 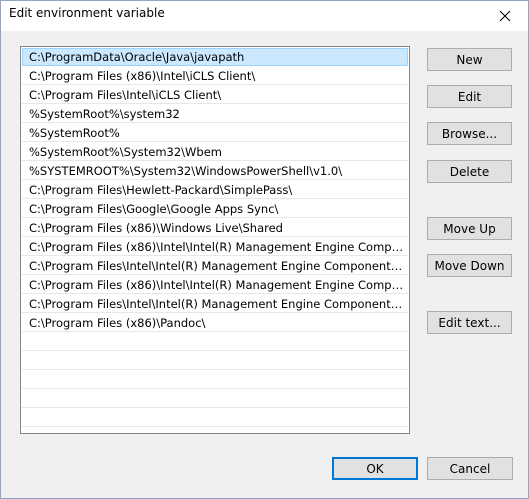 I want to click on path-list-item: %SystemRoot%, so click(x=215, y=133).